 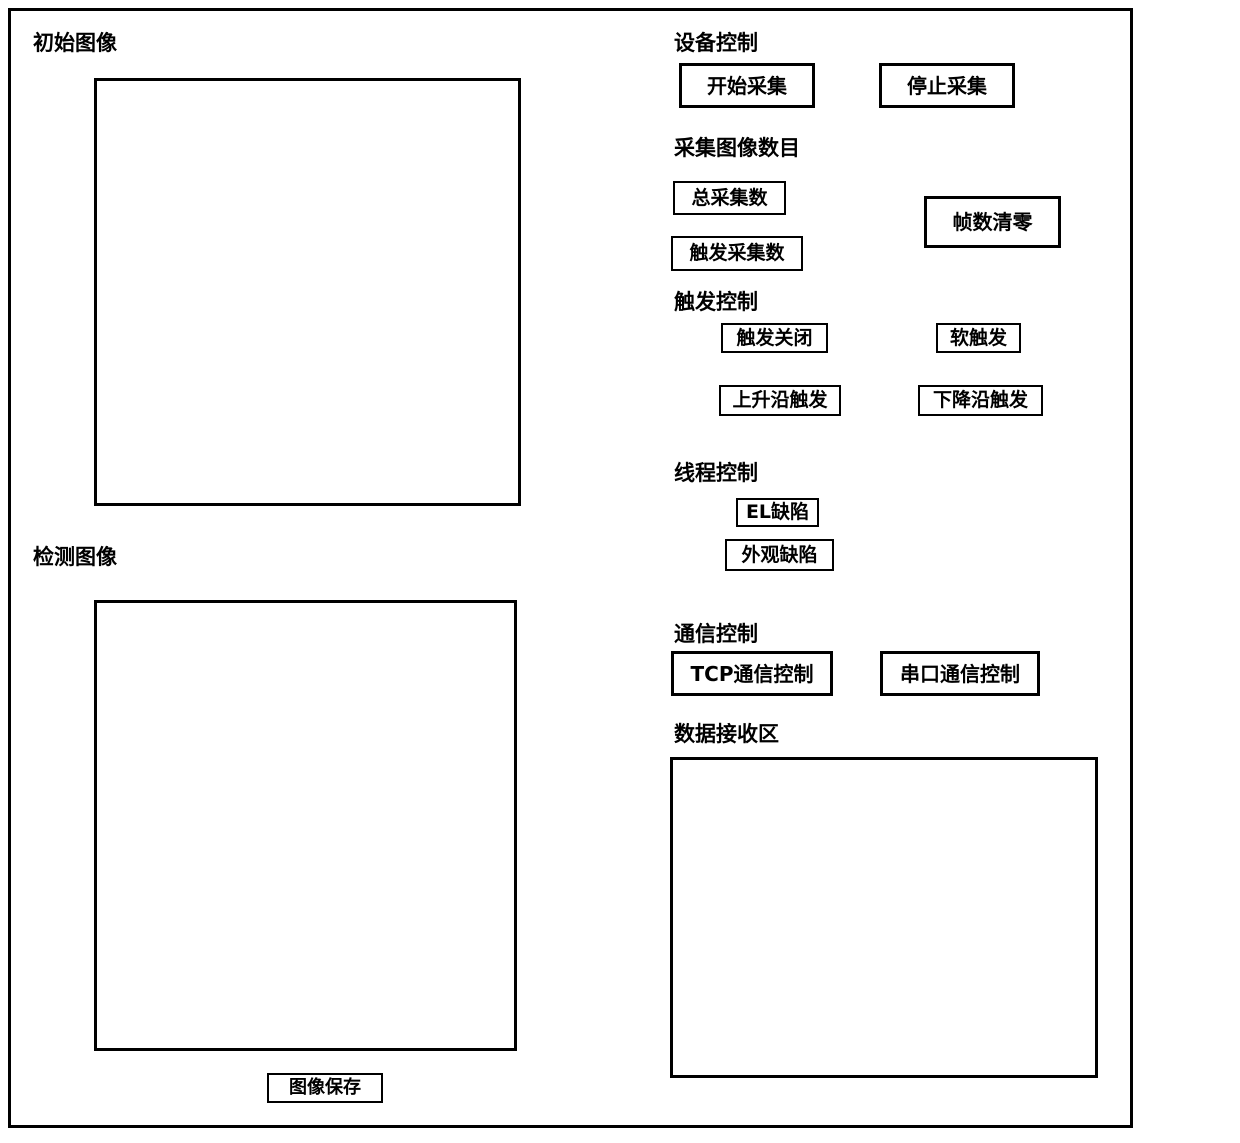 What do you see at coordinates (777, 512) in the screenshot?
I see `el-defect-button: EL缺陷` at bounding box center [777, 512].